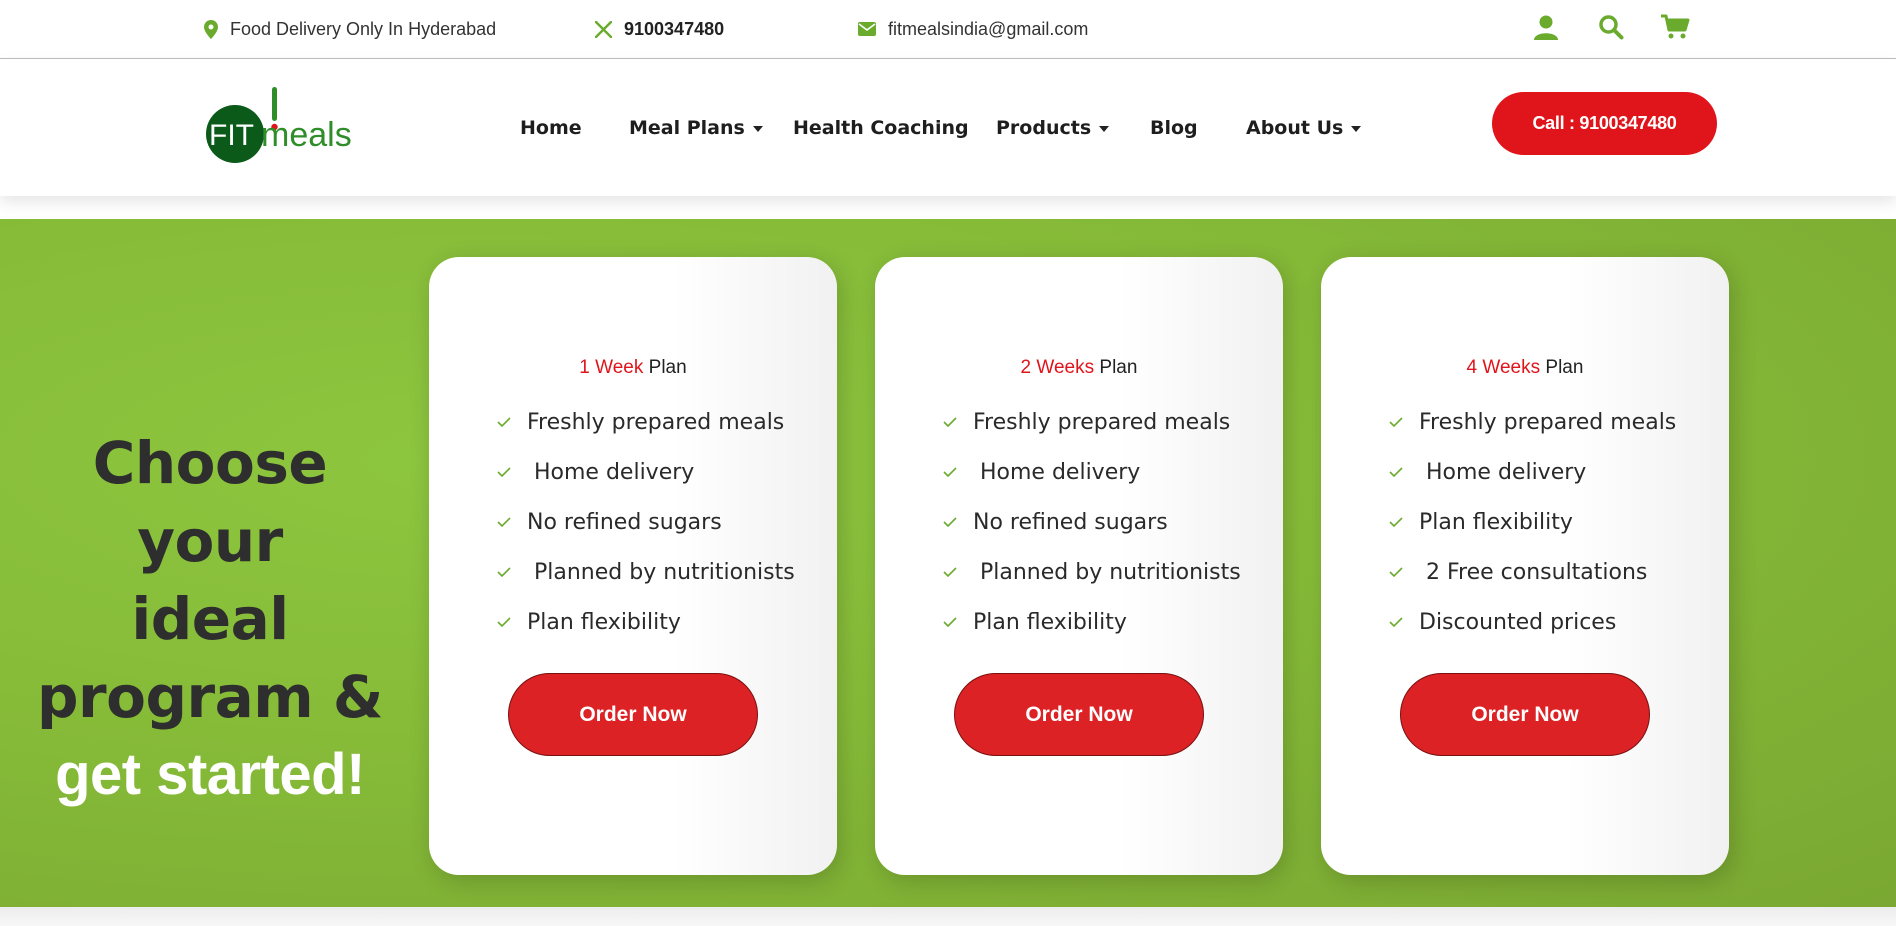 Image resolution: width=1896 pixels, height=926 pixels. I want to click on nav-meal-plans-label: Meal Plans, so click(687, 127).